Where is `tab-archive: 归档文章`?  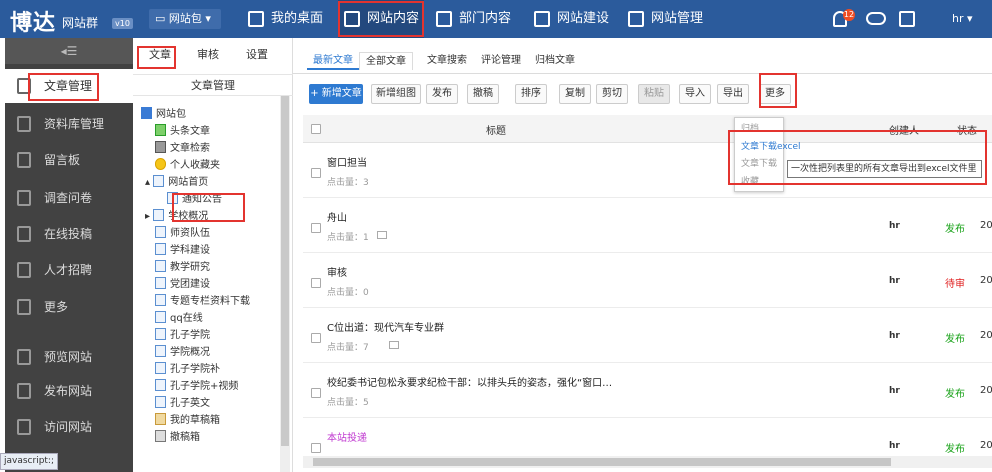
tab-archive: 归档文章 is located at coordinates (555, 61).